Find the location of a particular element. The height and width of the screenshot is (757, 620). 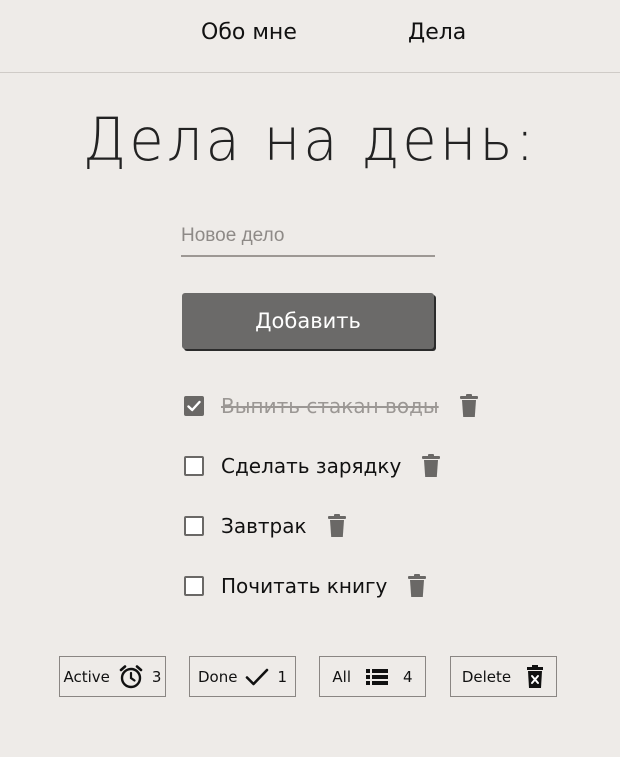

todo-text: Сделать зарядку is located at coordinates (311, 466).